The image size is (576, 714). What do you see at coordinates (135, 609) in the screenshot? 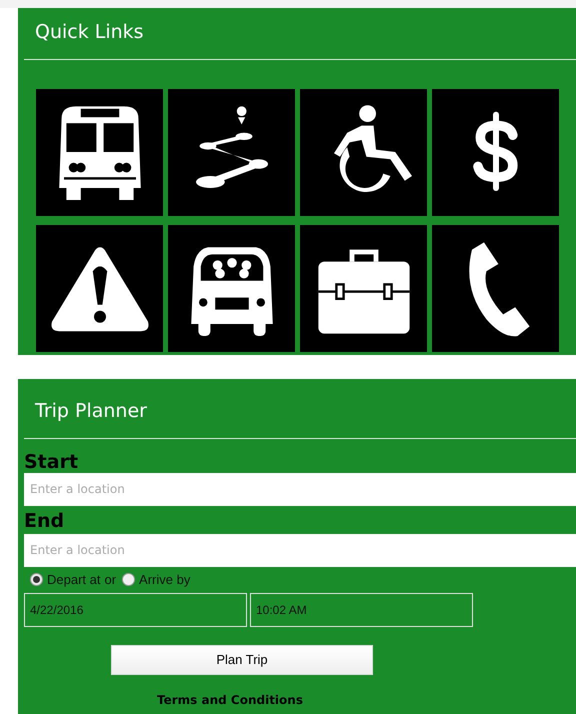
I see `date-field: 4/22/2016` at bounding box center [135, 609].